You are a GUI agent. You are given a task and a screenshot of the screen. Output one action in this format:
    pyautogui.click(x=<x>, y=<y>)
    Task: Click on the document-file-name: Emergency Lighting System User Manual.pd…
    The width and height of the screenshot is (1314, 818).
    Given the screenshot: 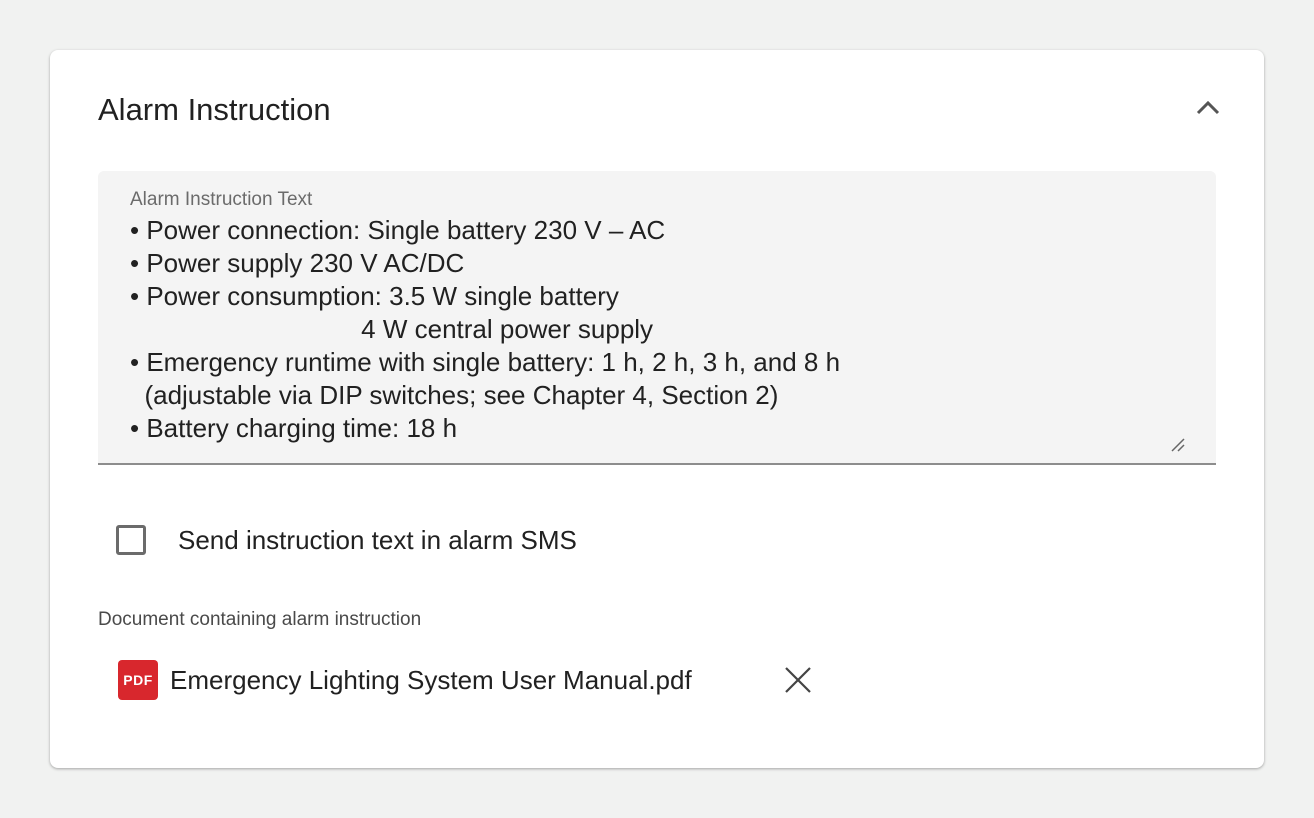 What is the action you would take?
    pyautogui.click(x=431, y=680)
    